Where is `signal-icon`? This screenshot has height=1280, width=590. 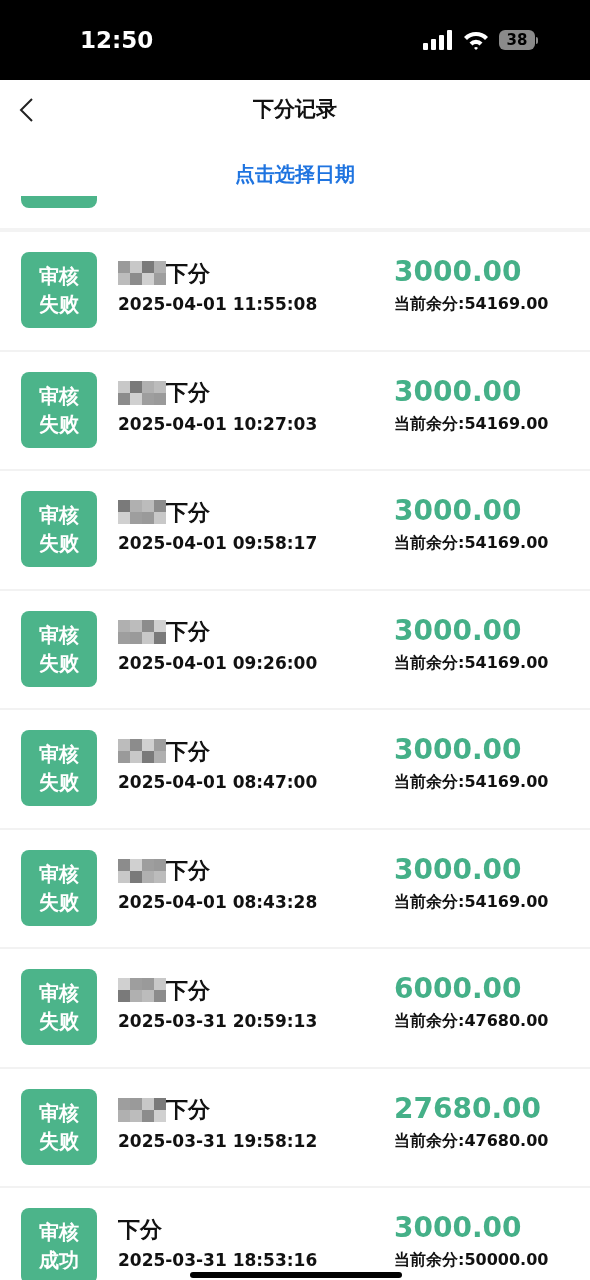 signal-icon is located at coordinates (438, 40).